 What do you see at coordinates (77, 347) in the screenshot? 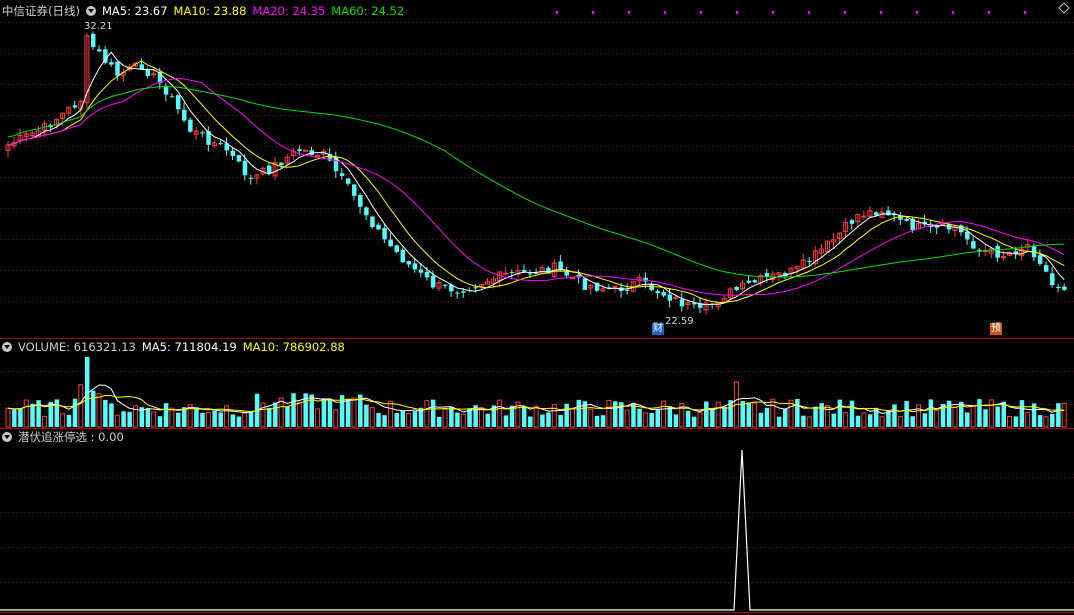
I see `volume-label: VOLUME: 616321.13` at bounding box center [77, 347].